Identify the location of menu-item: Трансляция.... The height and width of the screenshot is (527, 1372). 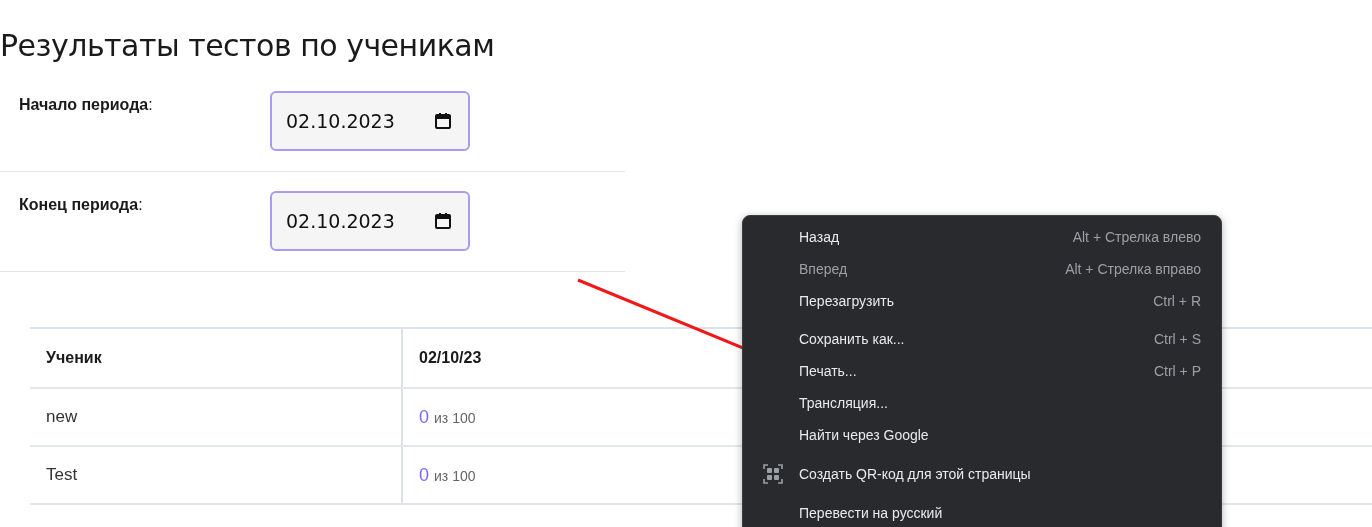
(982, 403).